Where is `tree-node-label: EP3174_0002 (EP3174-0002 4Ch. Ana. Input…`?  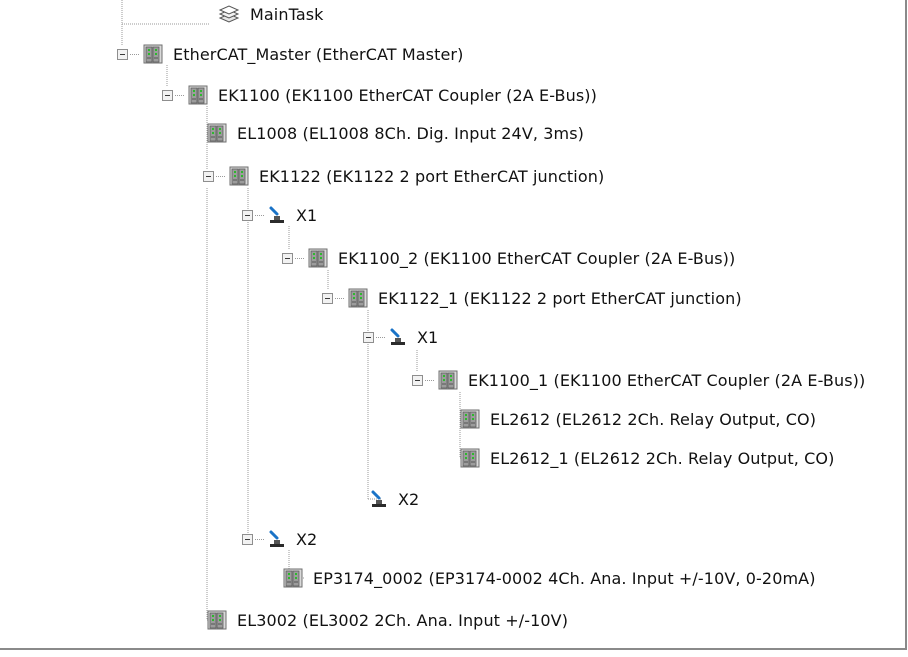 tree-node-label: EP3174_0002 (EP3174-0002 4Ch. Ana. Input… is located at coordinates (564, 578).